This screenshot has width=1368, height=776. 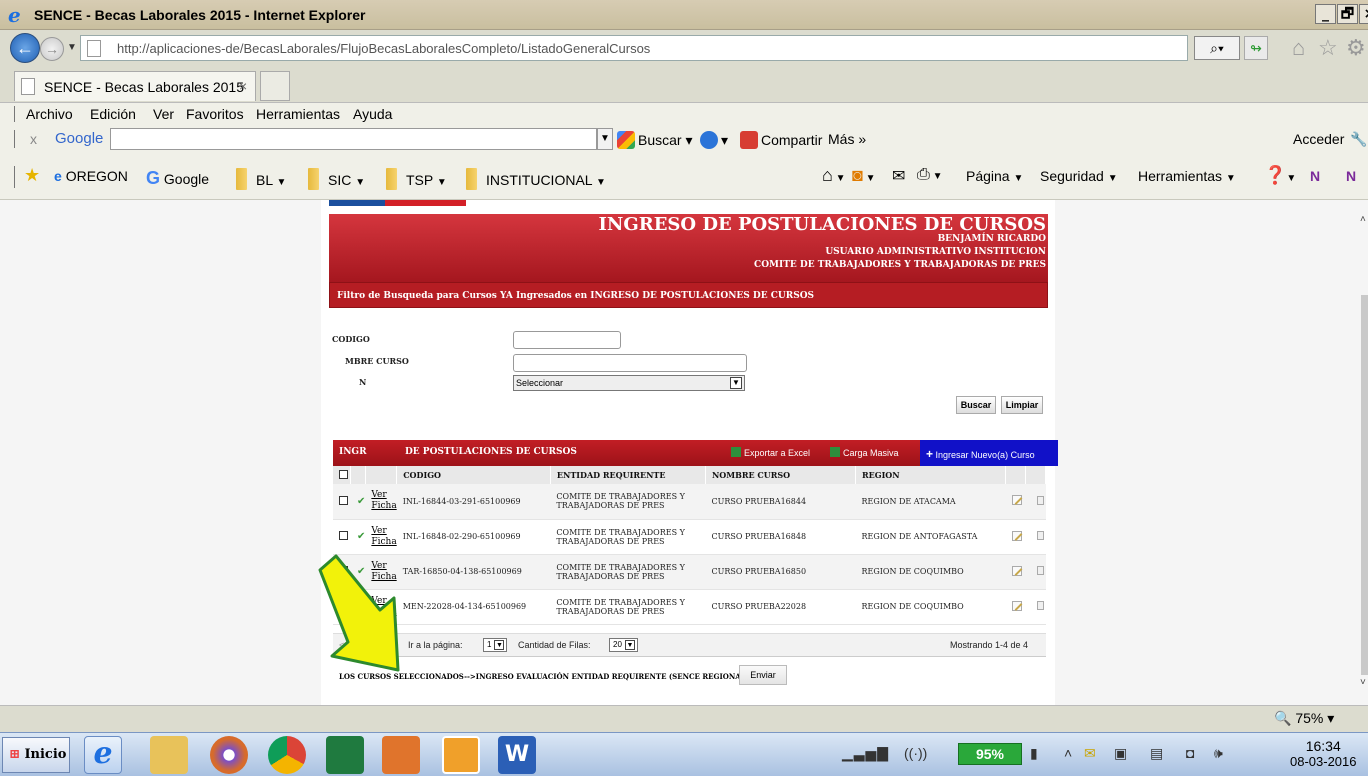 I want to click on clear-button: Limpiar, so click(x=1022, y=405).